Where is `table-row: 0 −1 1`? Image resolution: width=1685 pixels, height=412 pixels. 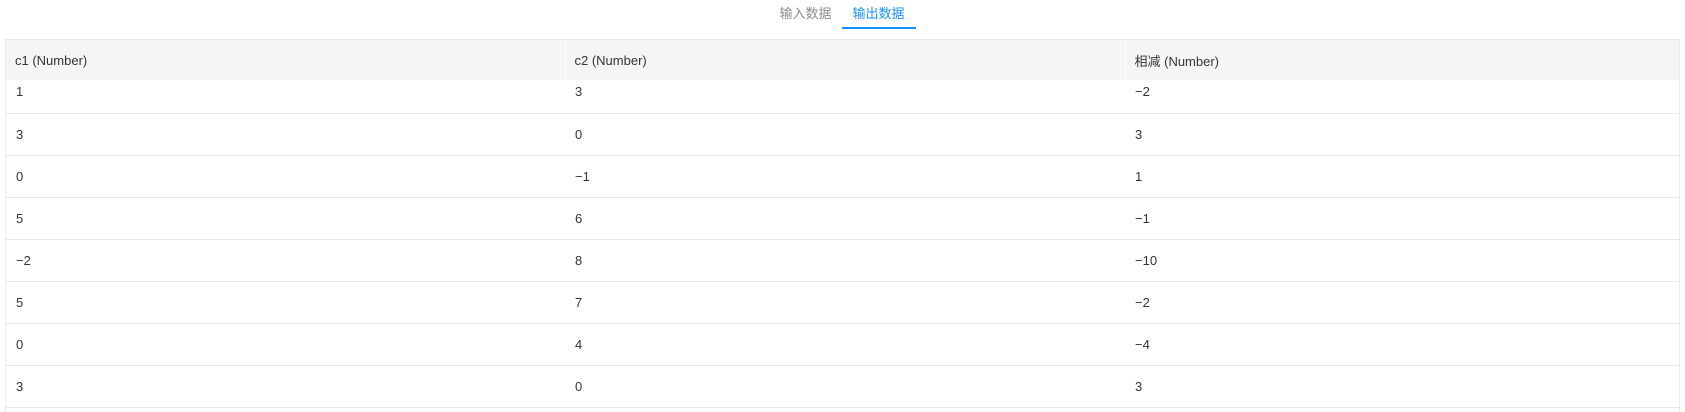 table-row: 0 −1 1 is located at coordinates (842, 176).